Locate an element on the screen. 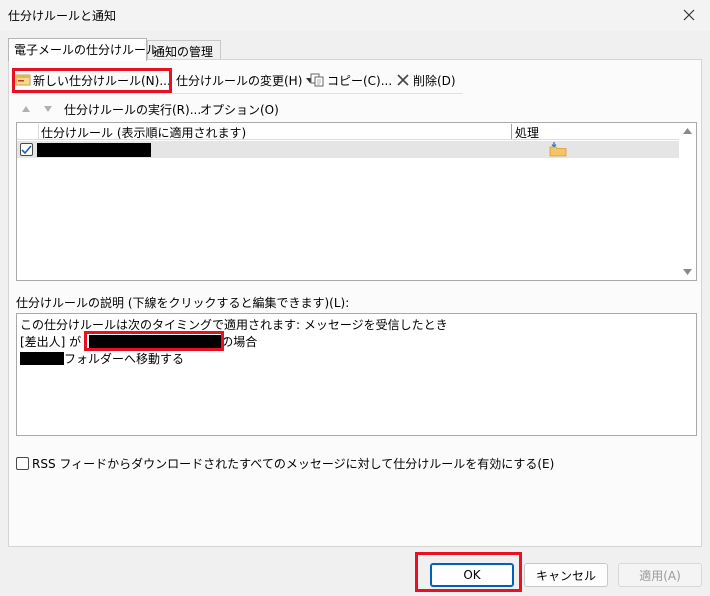 Image resolution: width=710 pixels, height=596 pixels. rss-rules-checkbox is located at coordinates (22, 463).